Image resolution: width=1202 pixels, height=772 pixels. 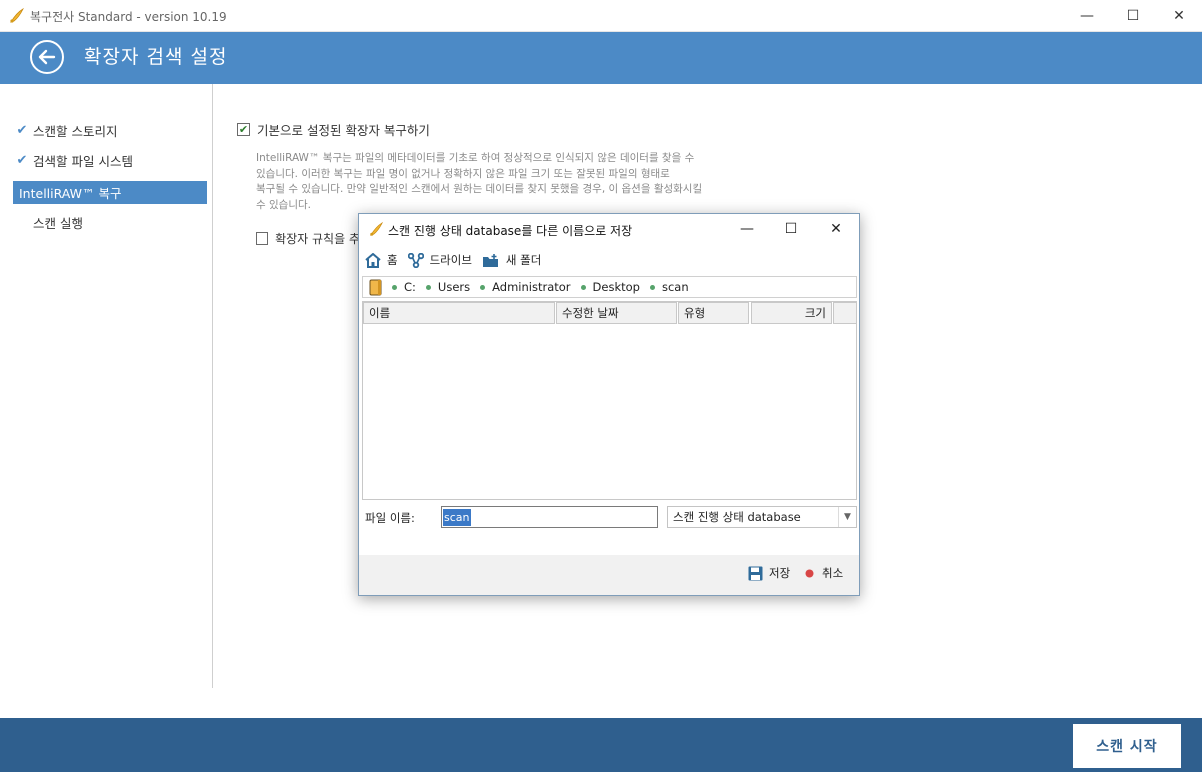 What do you see at coordinates (531, 287) in the screenshot?
I see `breadcrumb-label: Administrator` at bounding box center [531, 287].